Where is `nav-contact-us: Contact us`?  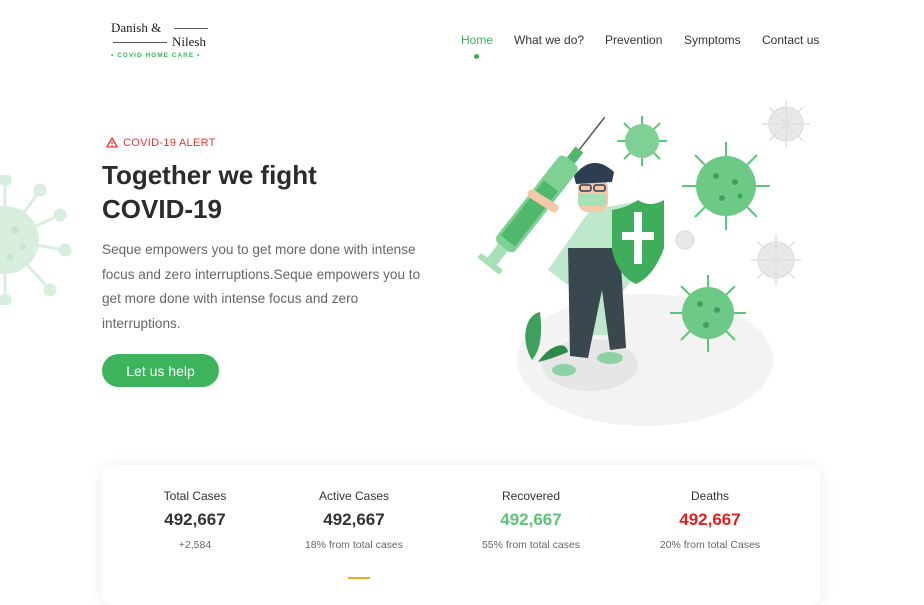
nav-contact-us: Contact us is located at coordinates (790, 40).